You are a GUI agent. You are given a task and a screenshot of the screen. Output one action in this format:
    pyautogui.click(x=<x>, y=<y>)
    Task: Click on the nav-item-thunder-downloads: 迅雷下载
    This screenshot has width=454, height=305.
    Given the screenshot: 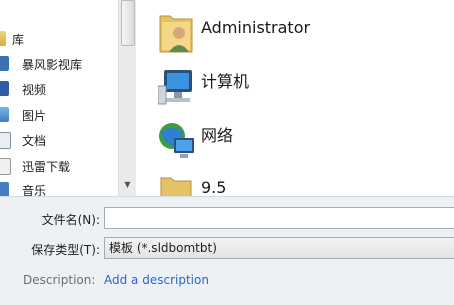 What is the action you would take?
    pyautogui.click(x=59, y=166)
    